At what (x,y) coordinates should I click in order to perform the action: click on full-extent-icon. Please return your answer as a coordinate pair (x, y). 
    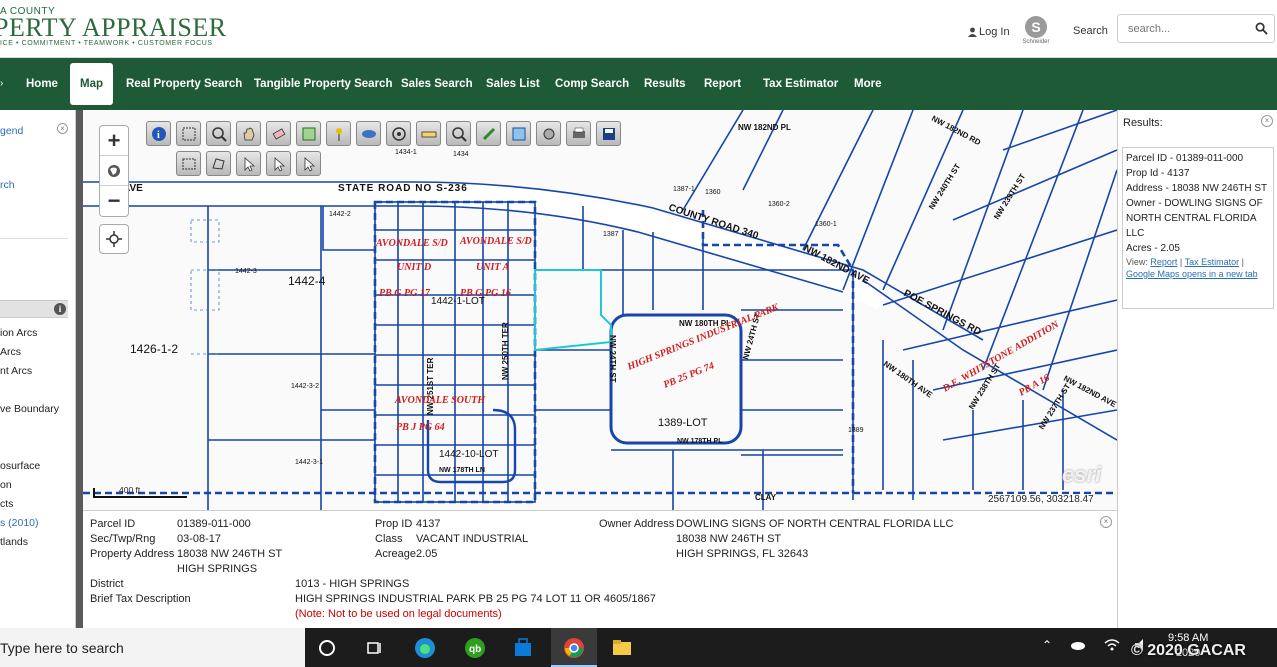
    Looking at the image, I should click on (518, 133).